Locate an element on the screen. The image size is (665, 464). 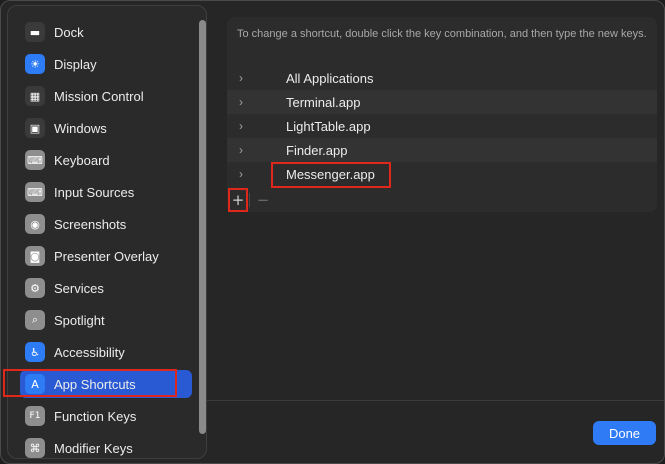
sidebar-item-label: App Shortcuts is located at coordinates (95, 384).